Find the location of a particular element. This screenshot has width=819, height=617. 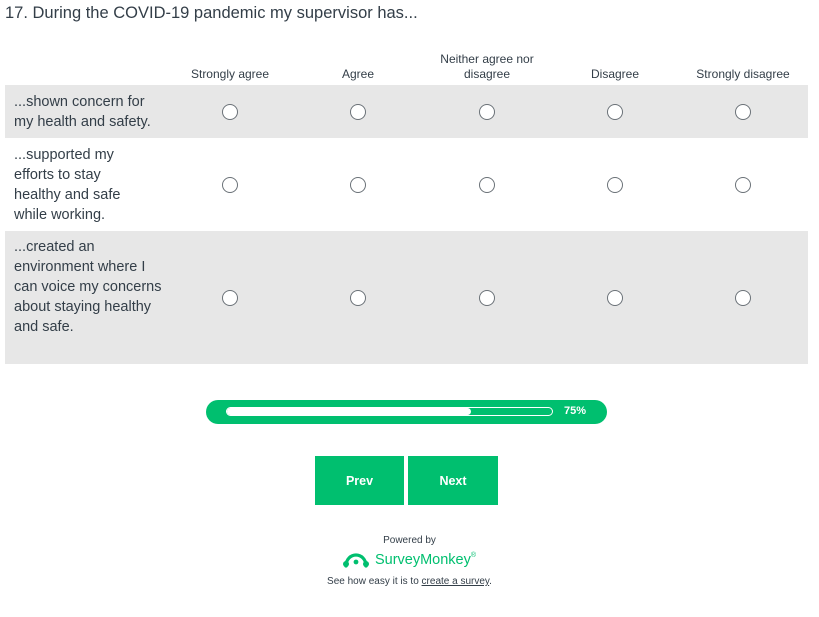

next-button: Next is located at coordinates (453, 480).